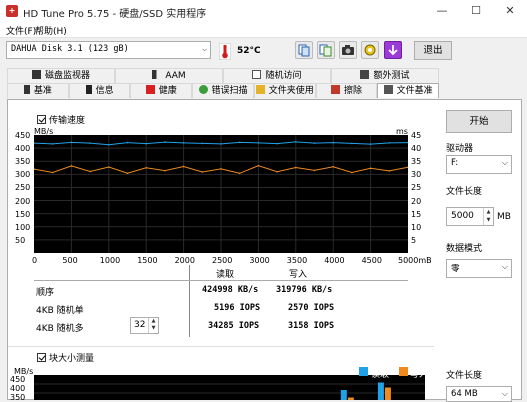 This screenshot has height=402, width=527. What do you see at coordinates (23, 175) in the screenshot?
I see `y-tick-label: 300` at bounding box center [23, 175].